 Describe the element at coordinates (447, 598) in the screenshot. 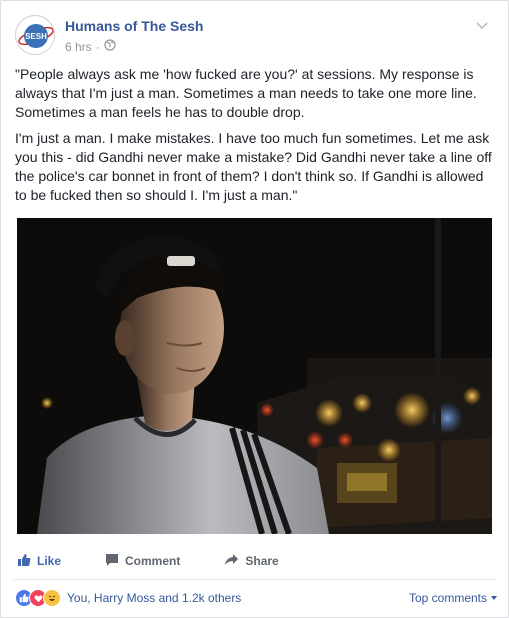

I see `top-comments-label: Top comments` at that location.